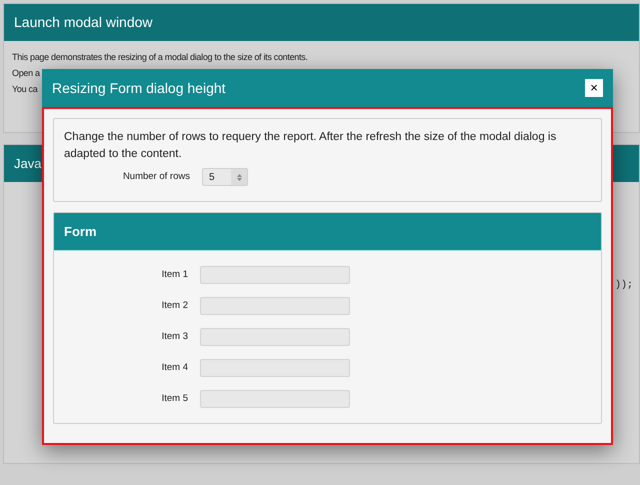  Describe the element at coordinates (174, 399) in the screenshot. I see `field-label: Item 5` at that location.